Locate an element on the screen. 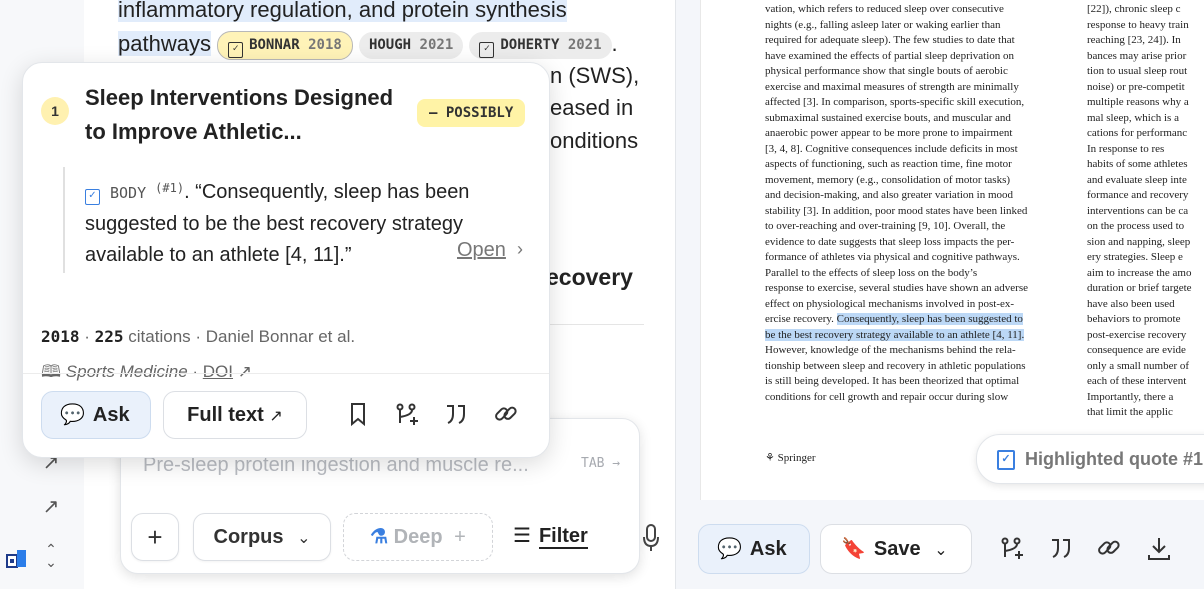  filter-label: Filter is located at coordinates (563, 537).